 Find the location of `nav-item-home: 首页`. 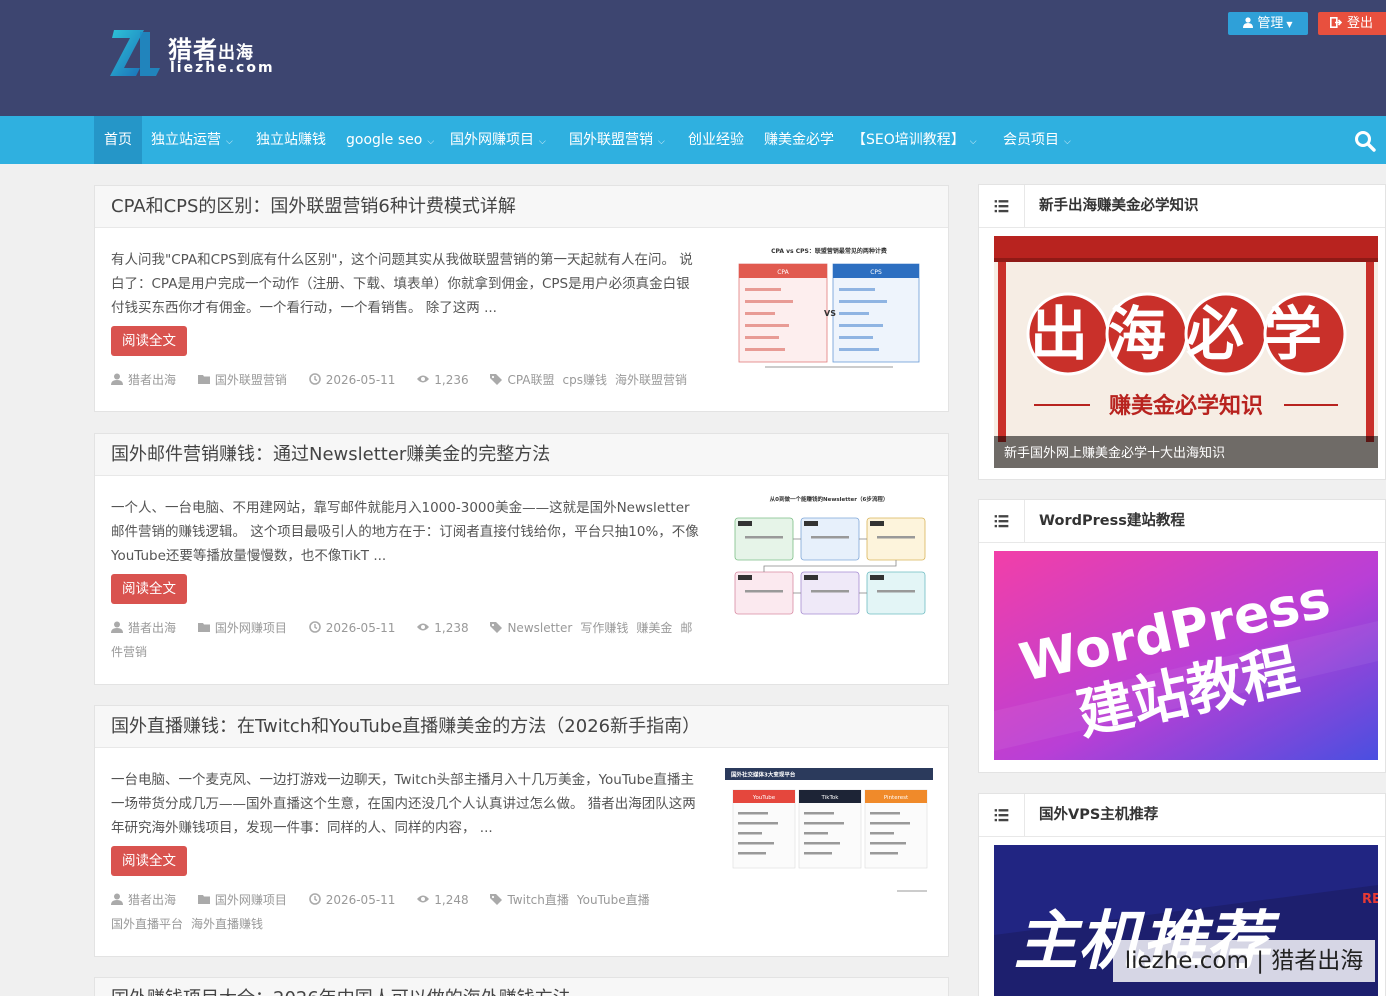

nav-item-home: 首页 is located at coordinates (118, 140).